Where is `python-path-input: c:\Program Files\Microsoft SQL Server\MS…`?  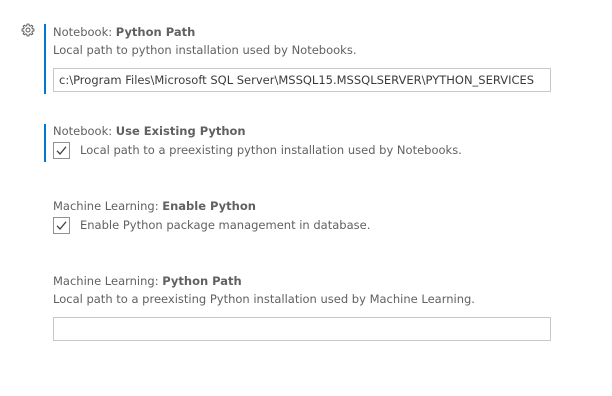
python-path-input: c:\Program Files\Microsoft SQL Server\MS… is located at coordinates (302, 80).